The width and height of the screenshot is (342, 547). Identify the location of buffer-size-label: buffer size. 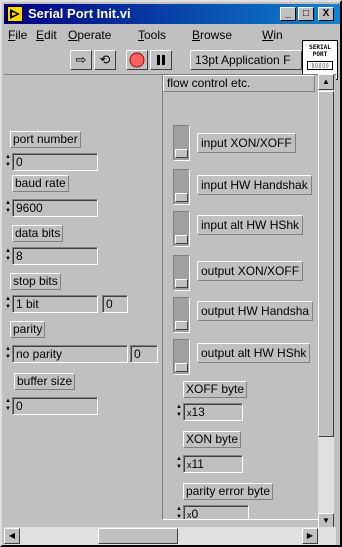
(45, 381).